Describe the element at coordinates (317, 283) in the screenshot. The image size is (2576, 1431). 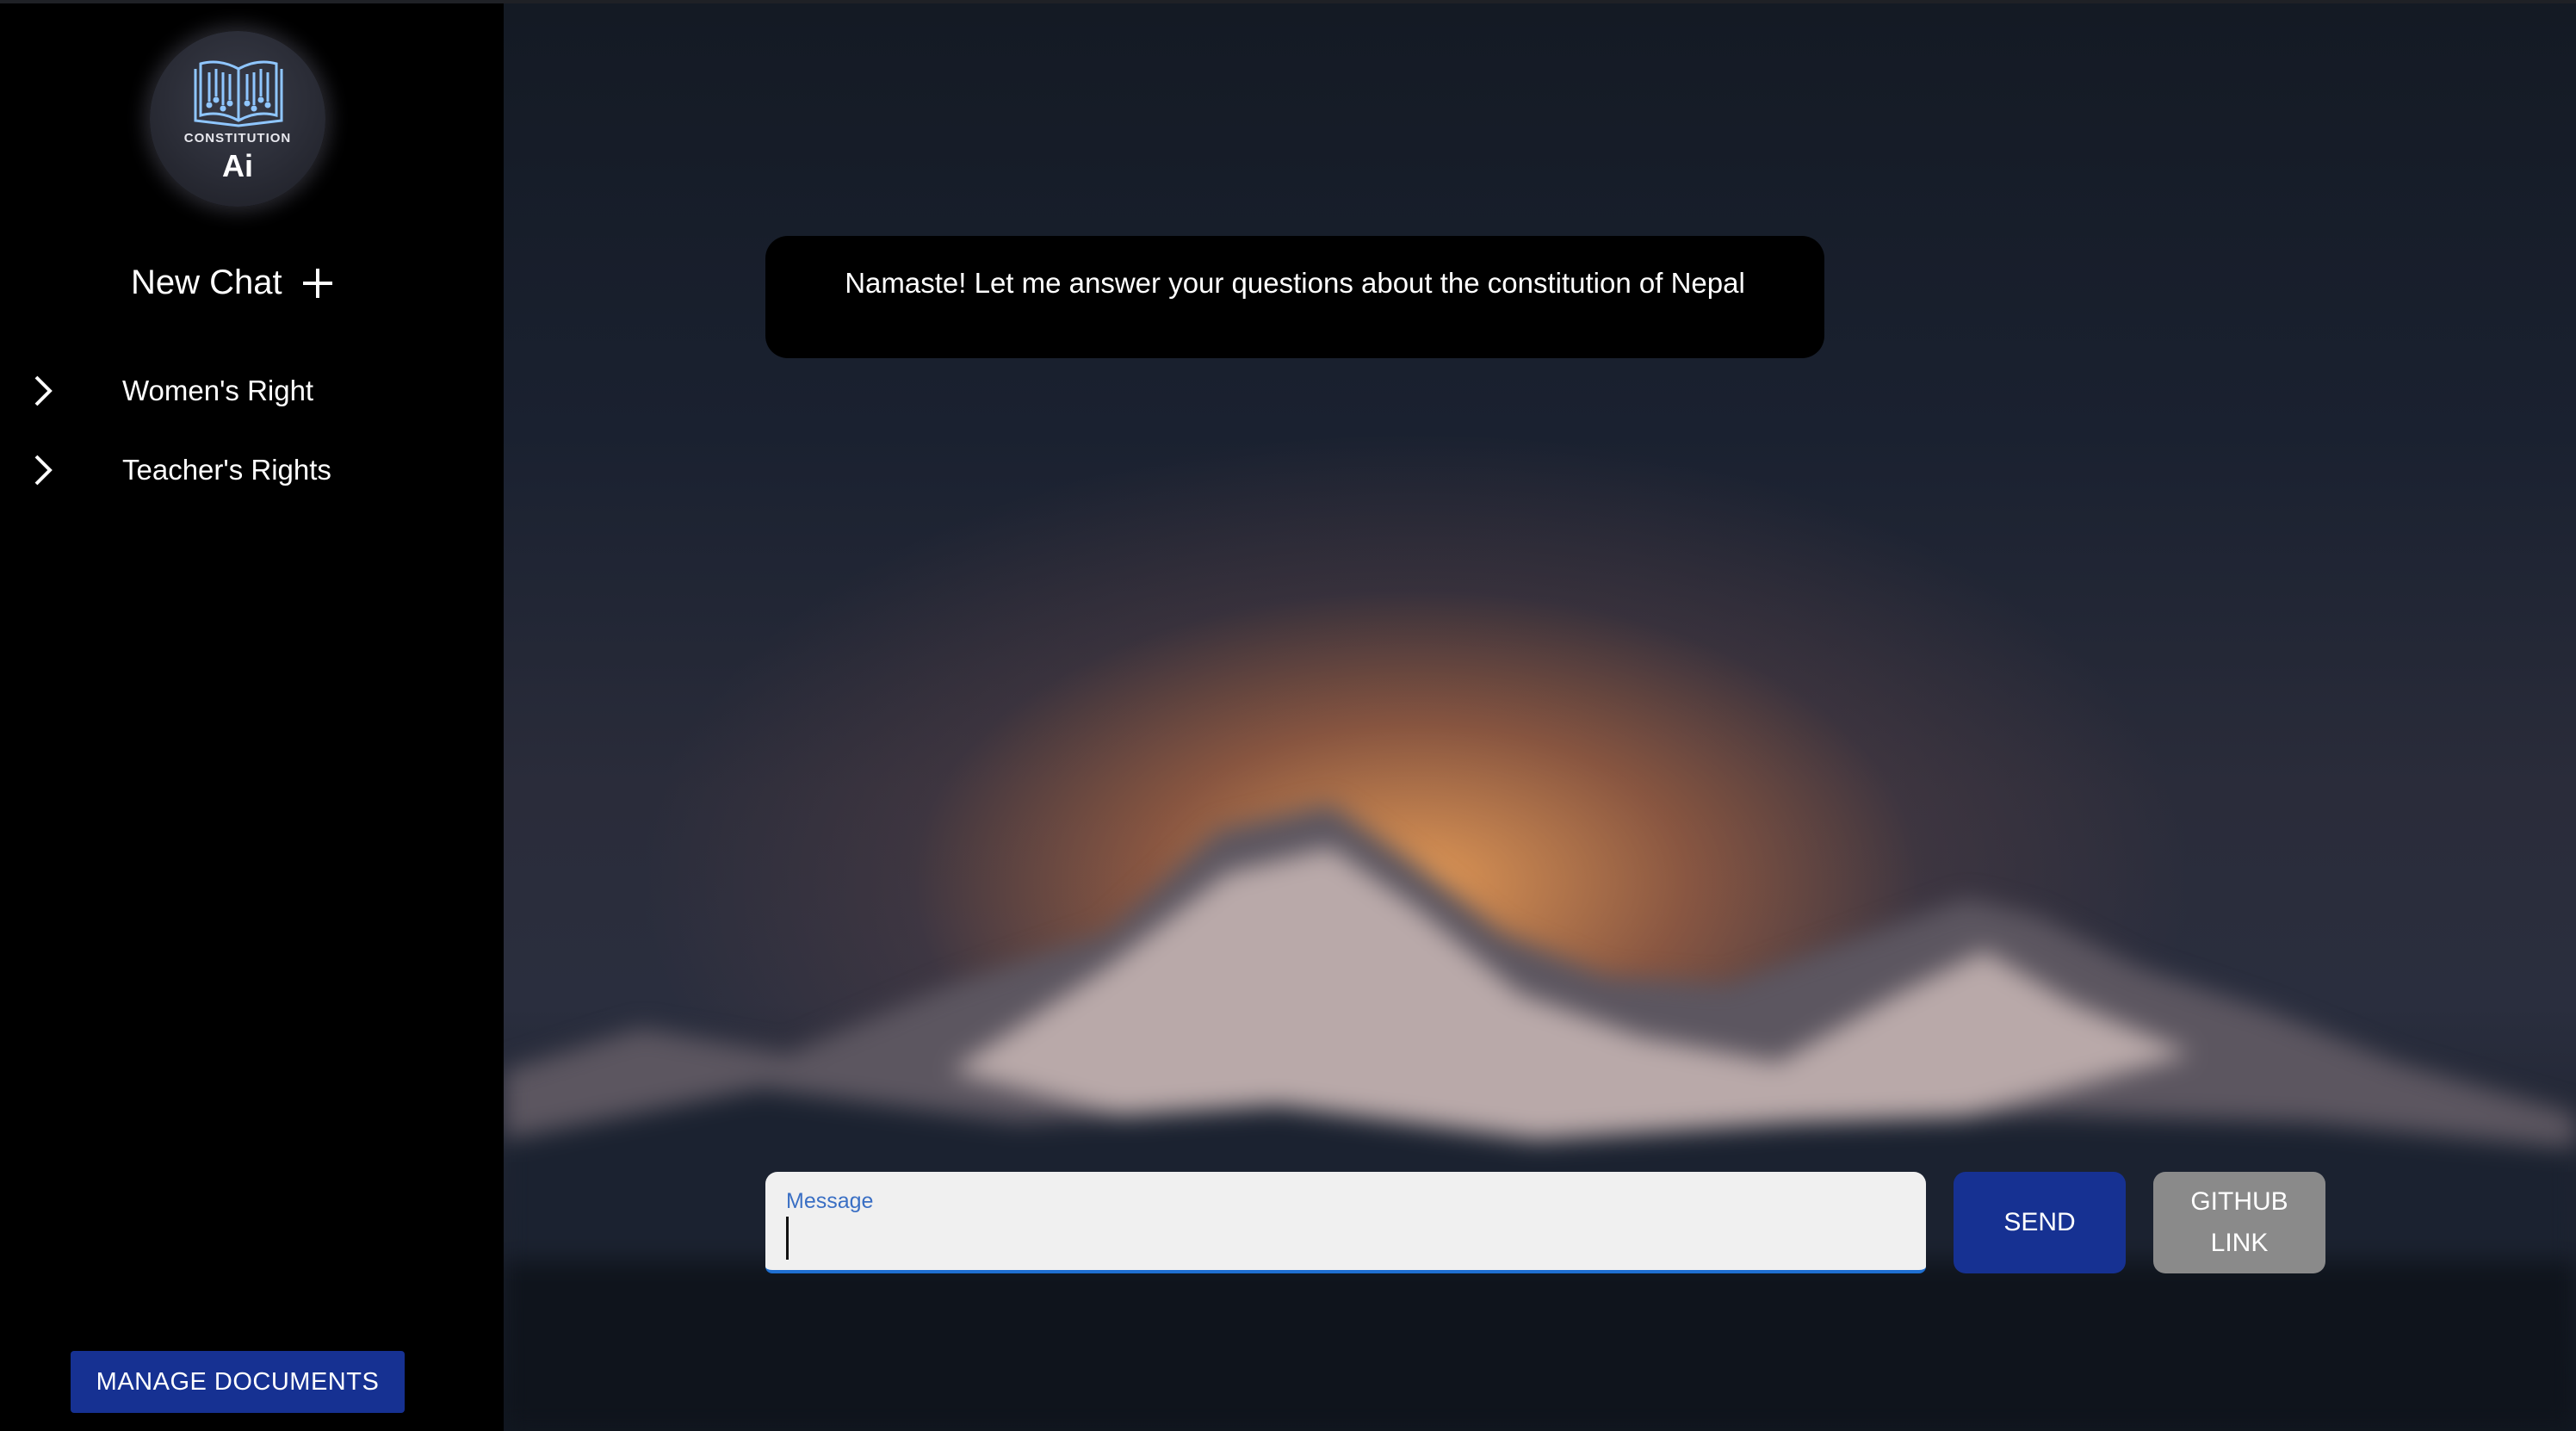
I see `plus-icon` at that location.